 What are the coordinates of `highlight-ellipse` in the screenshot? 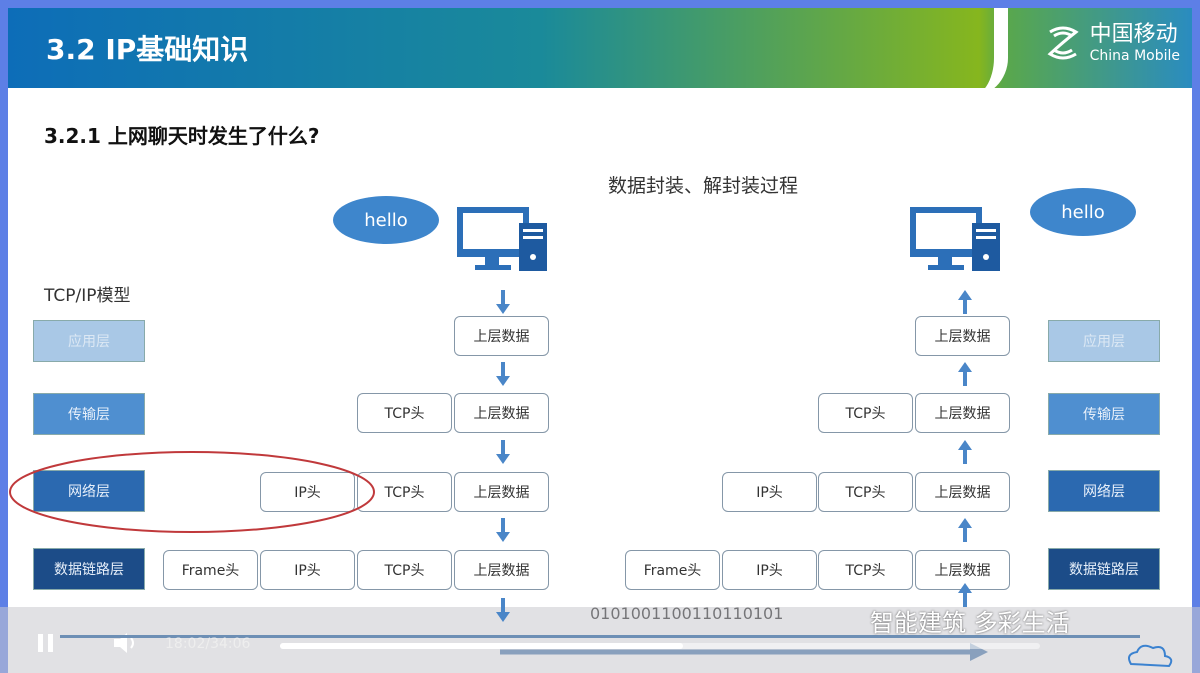 It's located at (192, 492).